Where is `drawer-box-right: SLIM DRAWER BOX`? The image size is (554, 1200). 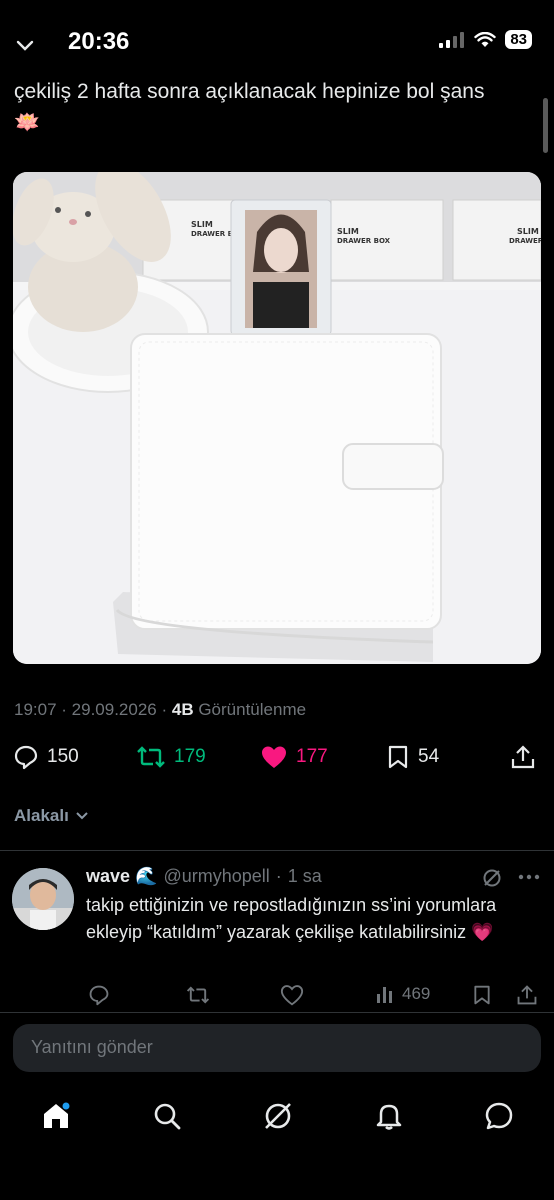
drawer-box-right: SLIM DRAWER BOX is located at coordinates (496, 240).